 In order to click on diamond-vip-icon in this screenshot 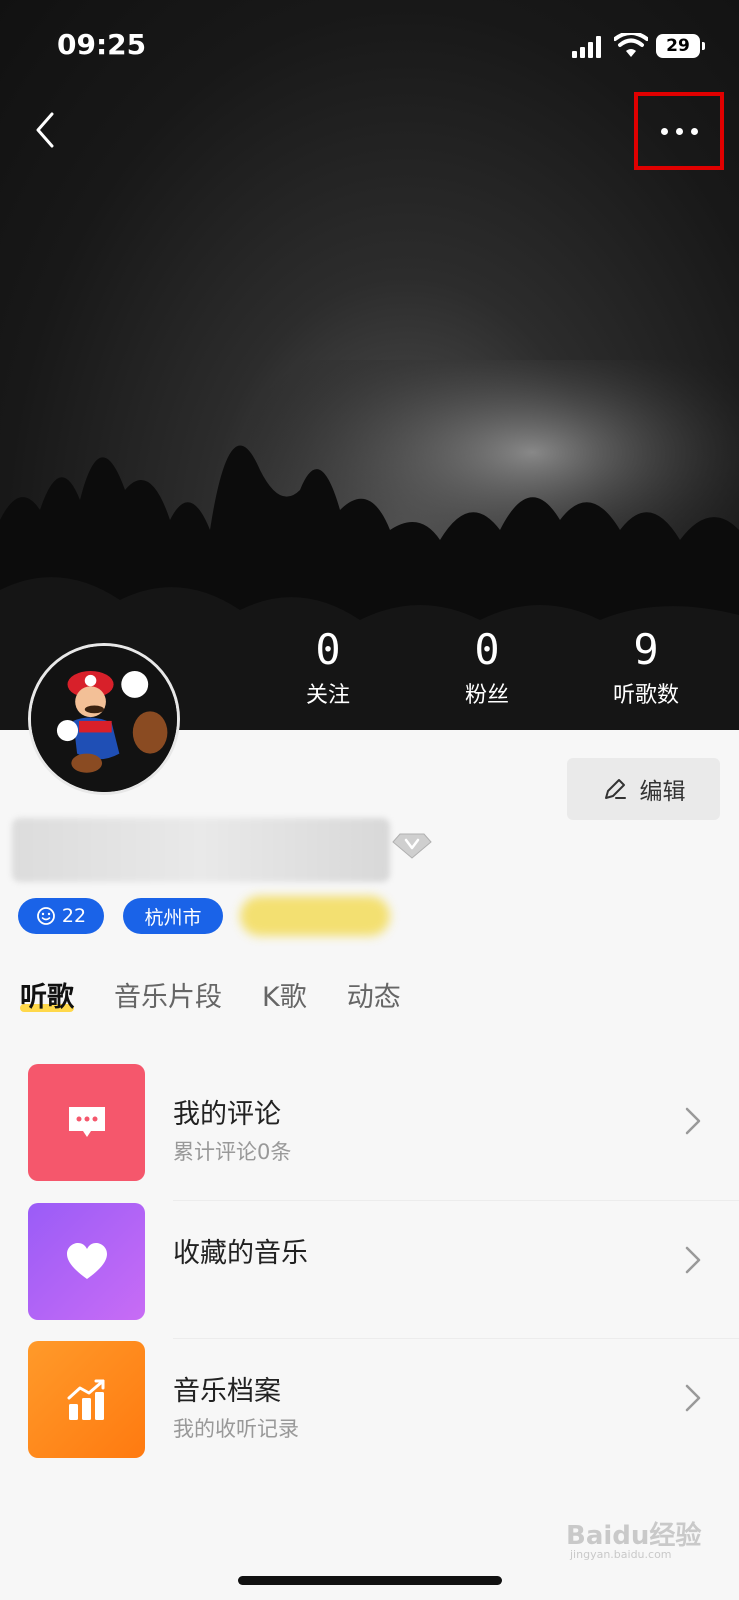, I will do `click(412, 845)`.